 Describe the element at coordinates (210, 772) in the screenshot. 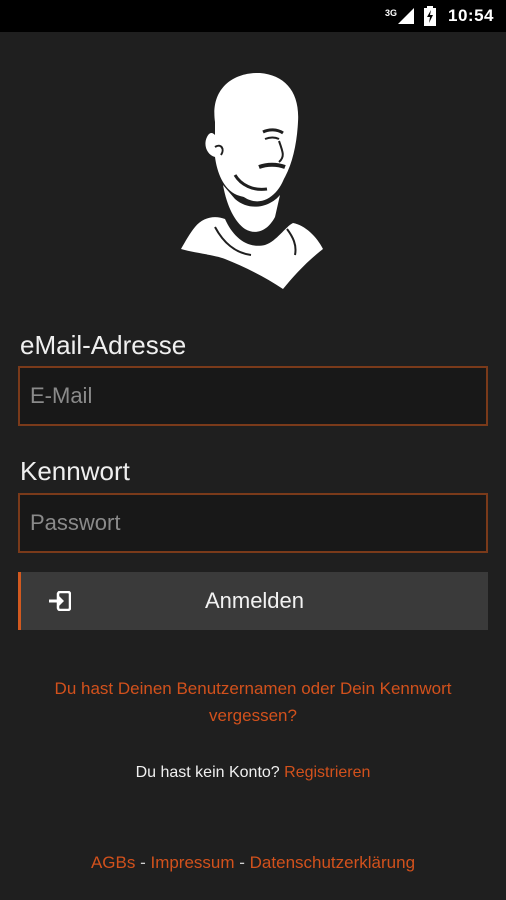

I see `no-account-text: Du hast kein Konto?` at that location.